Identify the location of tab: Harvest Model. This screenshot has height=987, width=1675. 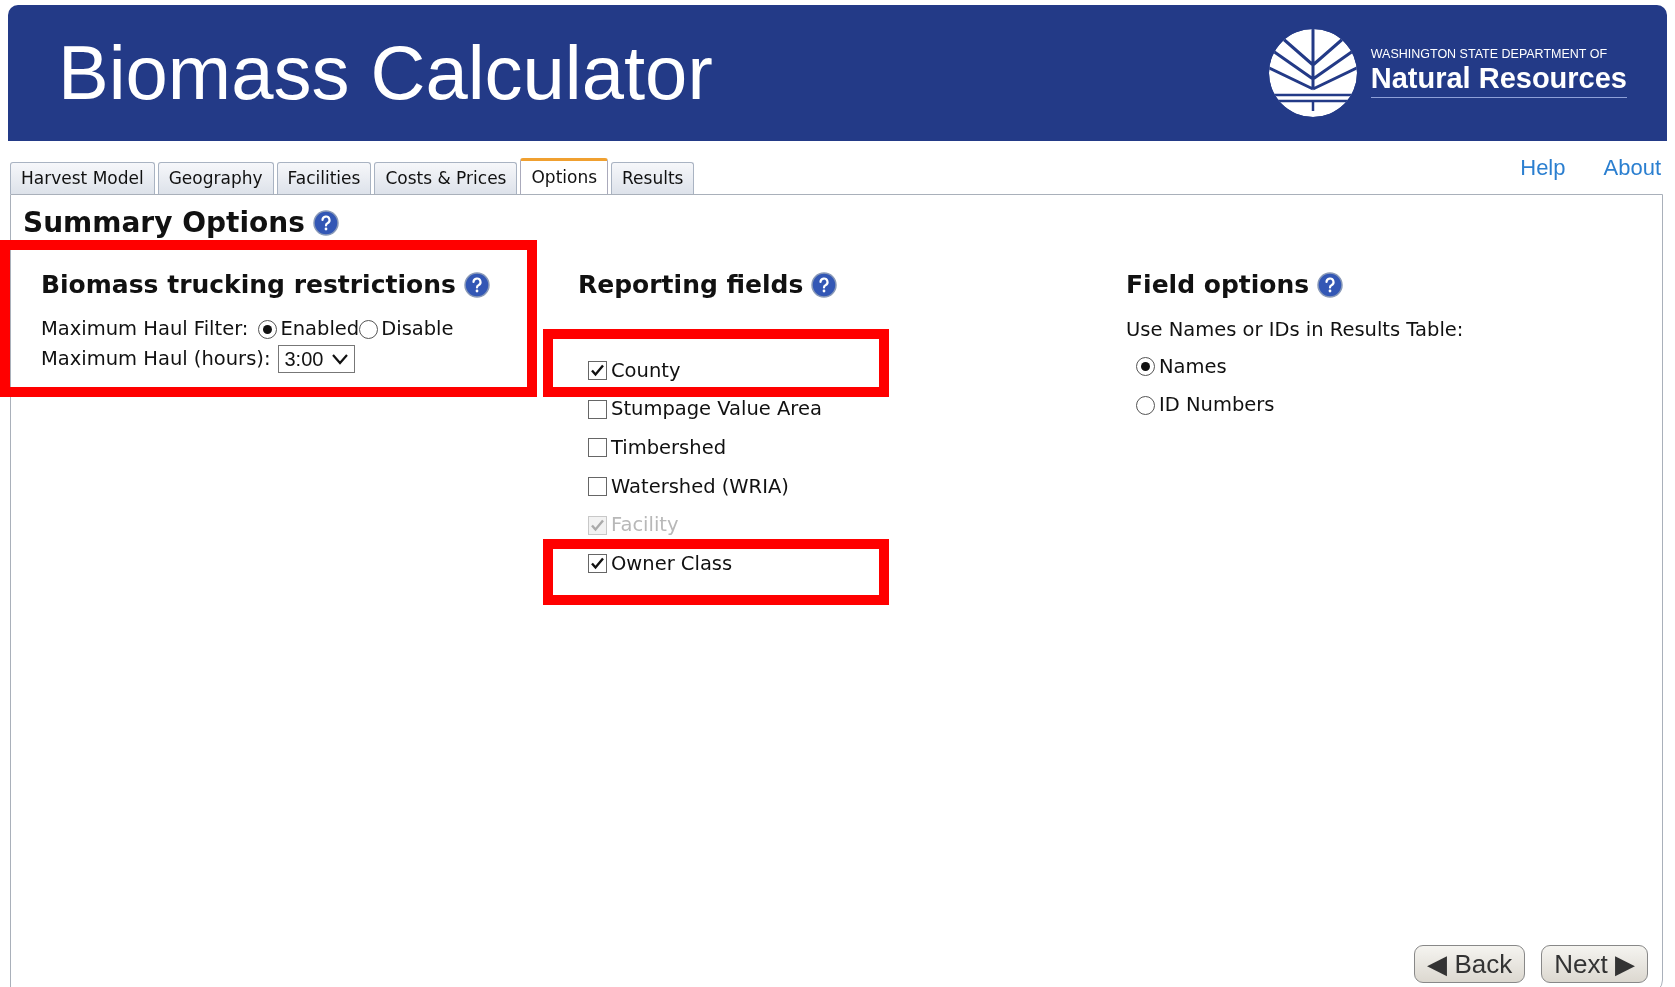
(82, 178).